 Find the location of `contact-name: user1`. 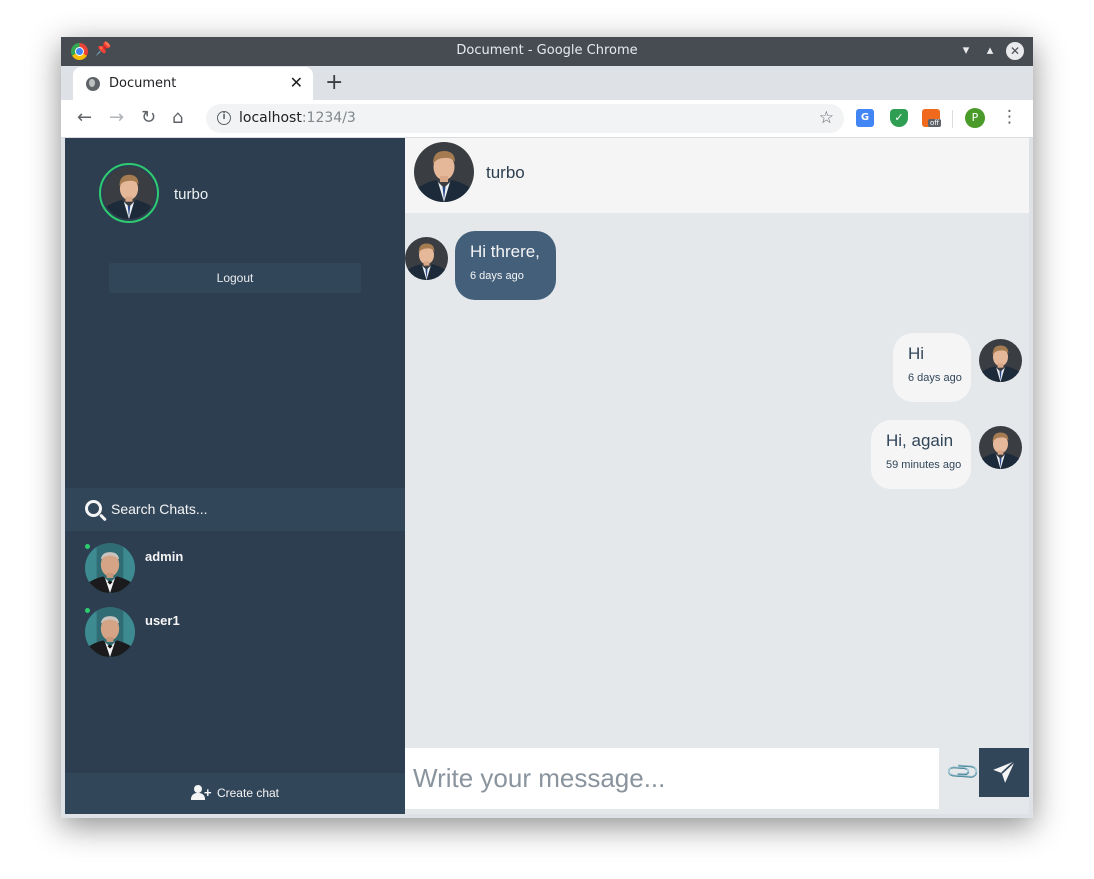

contact-name: user1 is located at coordinates (162, 620).